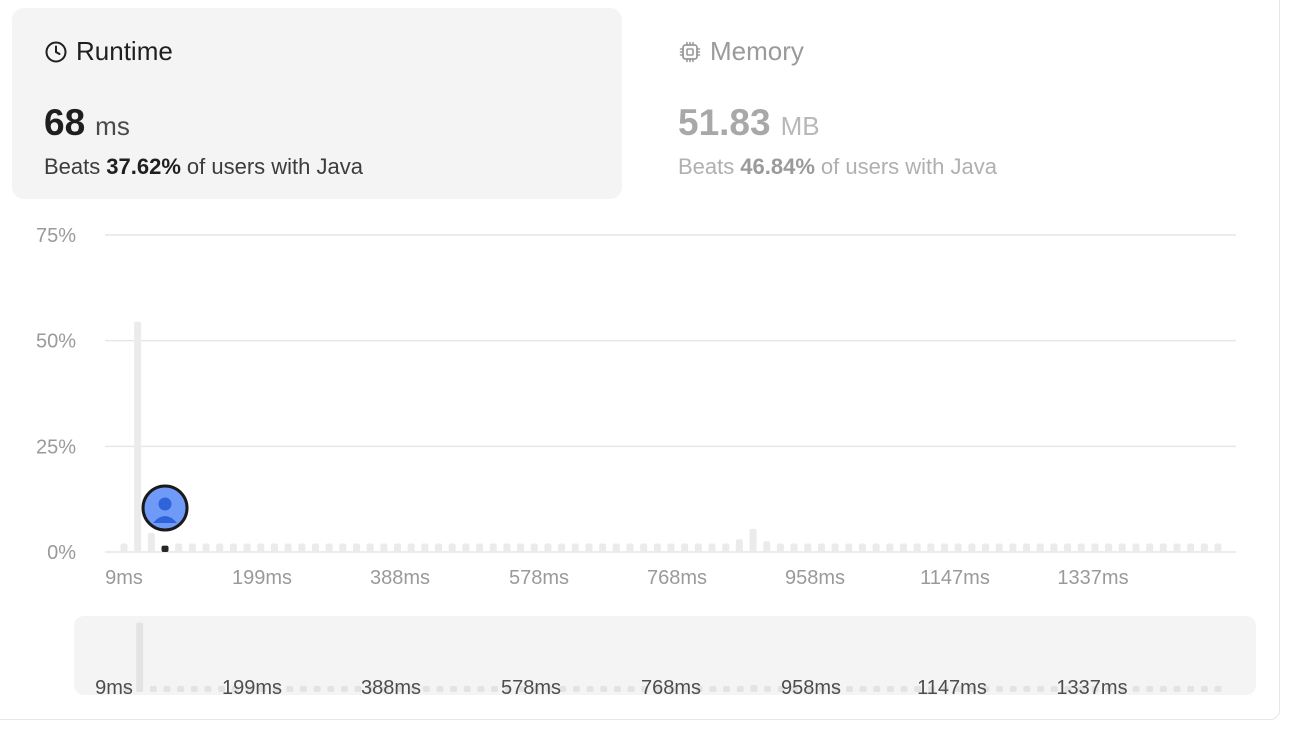  What do you see at coordinates (61, 553) in the screenshot?
I see `y-tick-label: 0%` at bounding box center [61, 553].